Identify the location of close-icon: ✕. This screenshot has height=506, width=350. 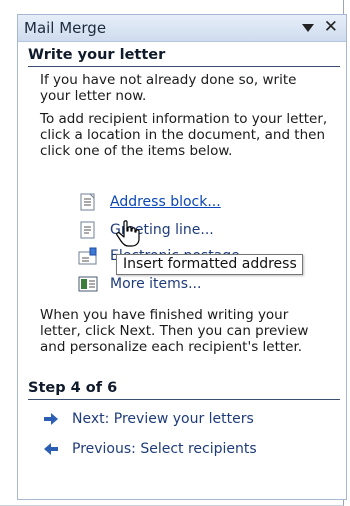
(331, 27).